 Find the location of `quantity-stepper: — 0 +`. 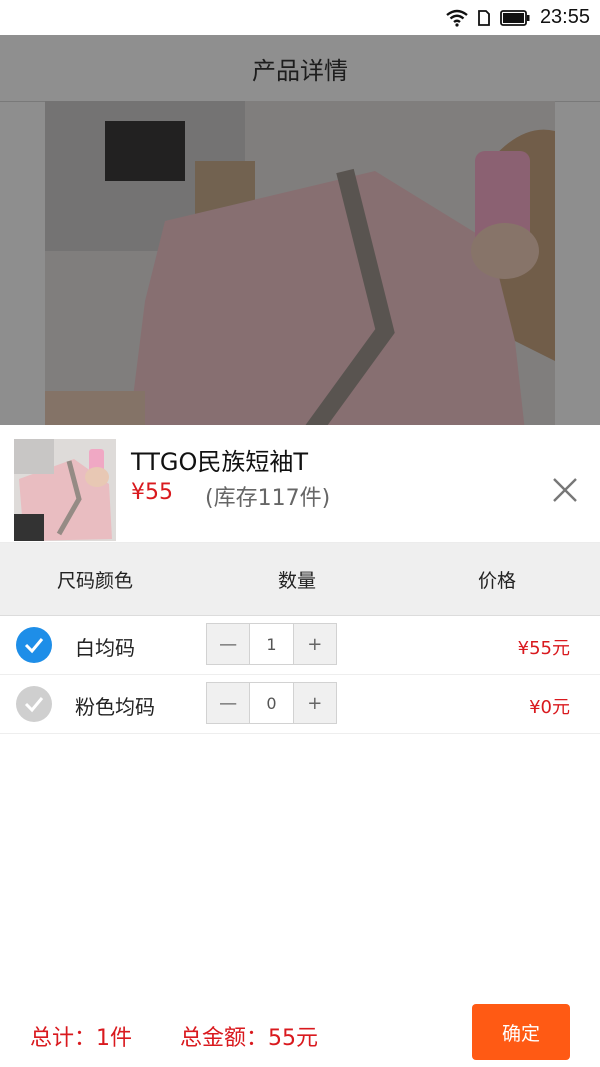

quantity-stepper: — 0 + is located at coordinates (271, 703).